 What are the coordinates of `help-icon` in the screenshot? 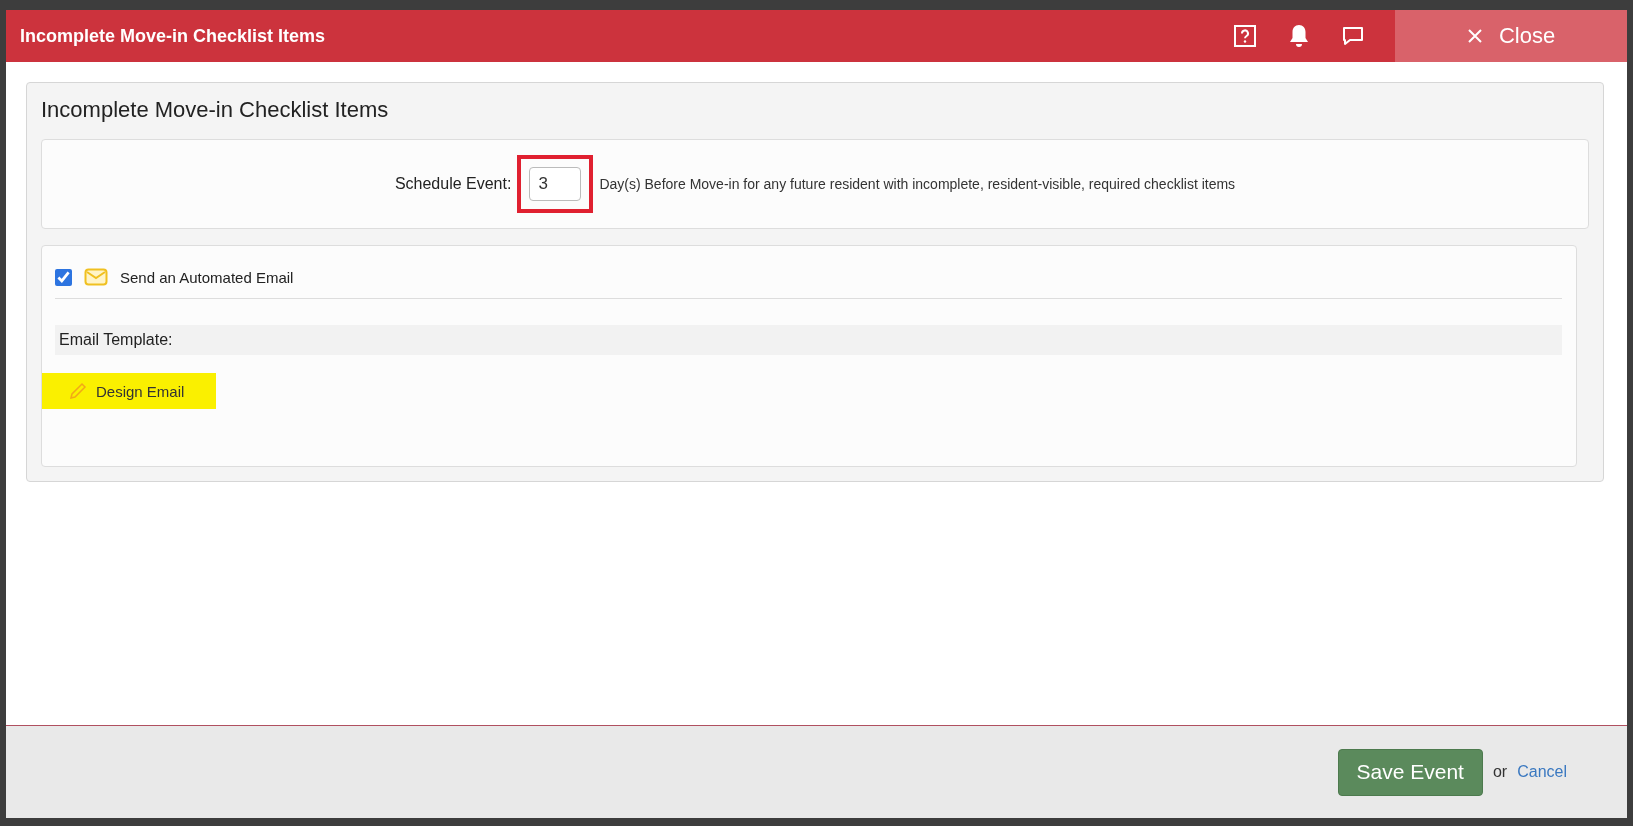 It's located at (1245, 36).